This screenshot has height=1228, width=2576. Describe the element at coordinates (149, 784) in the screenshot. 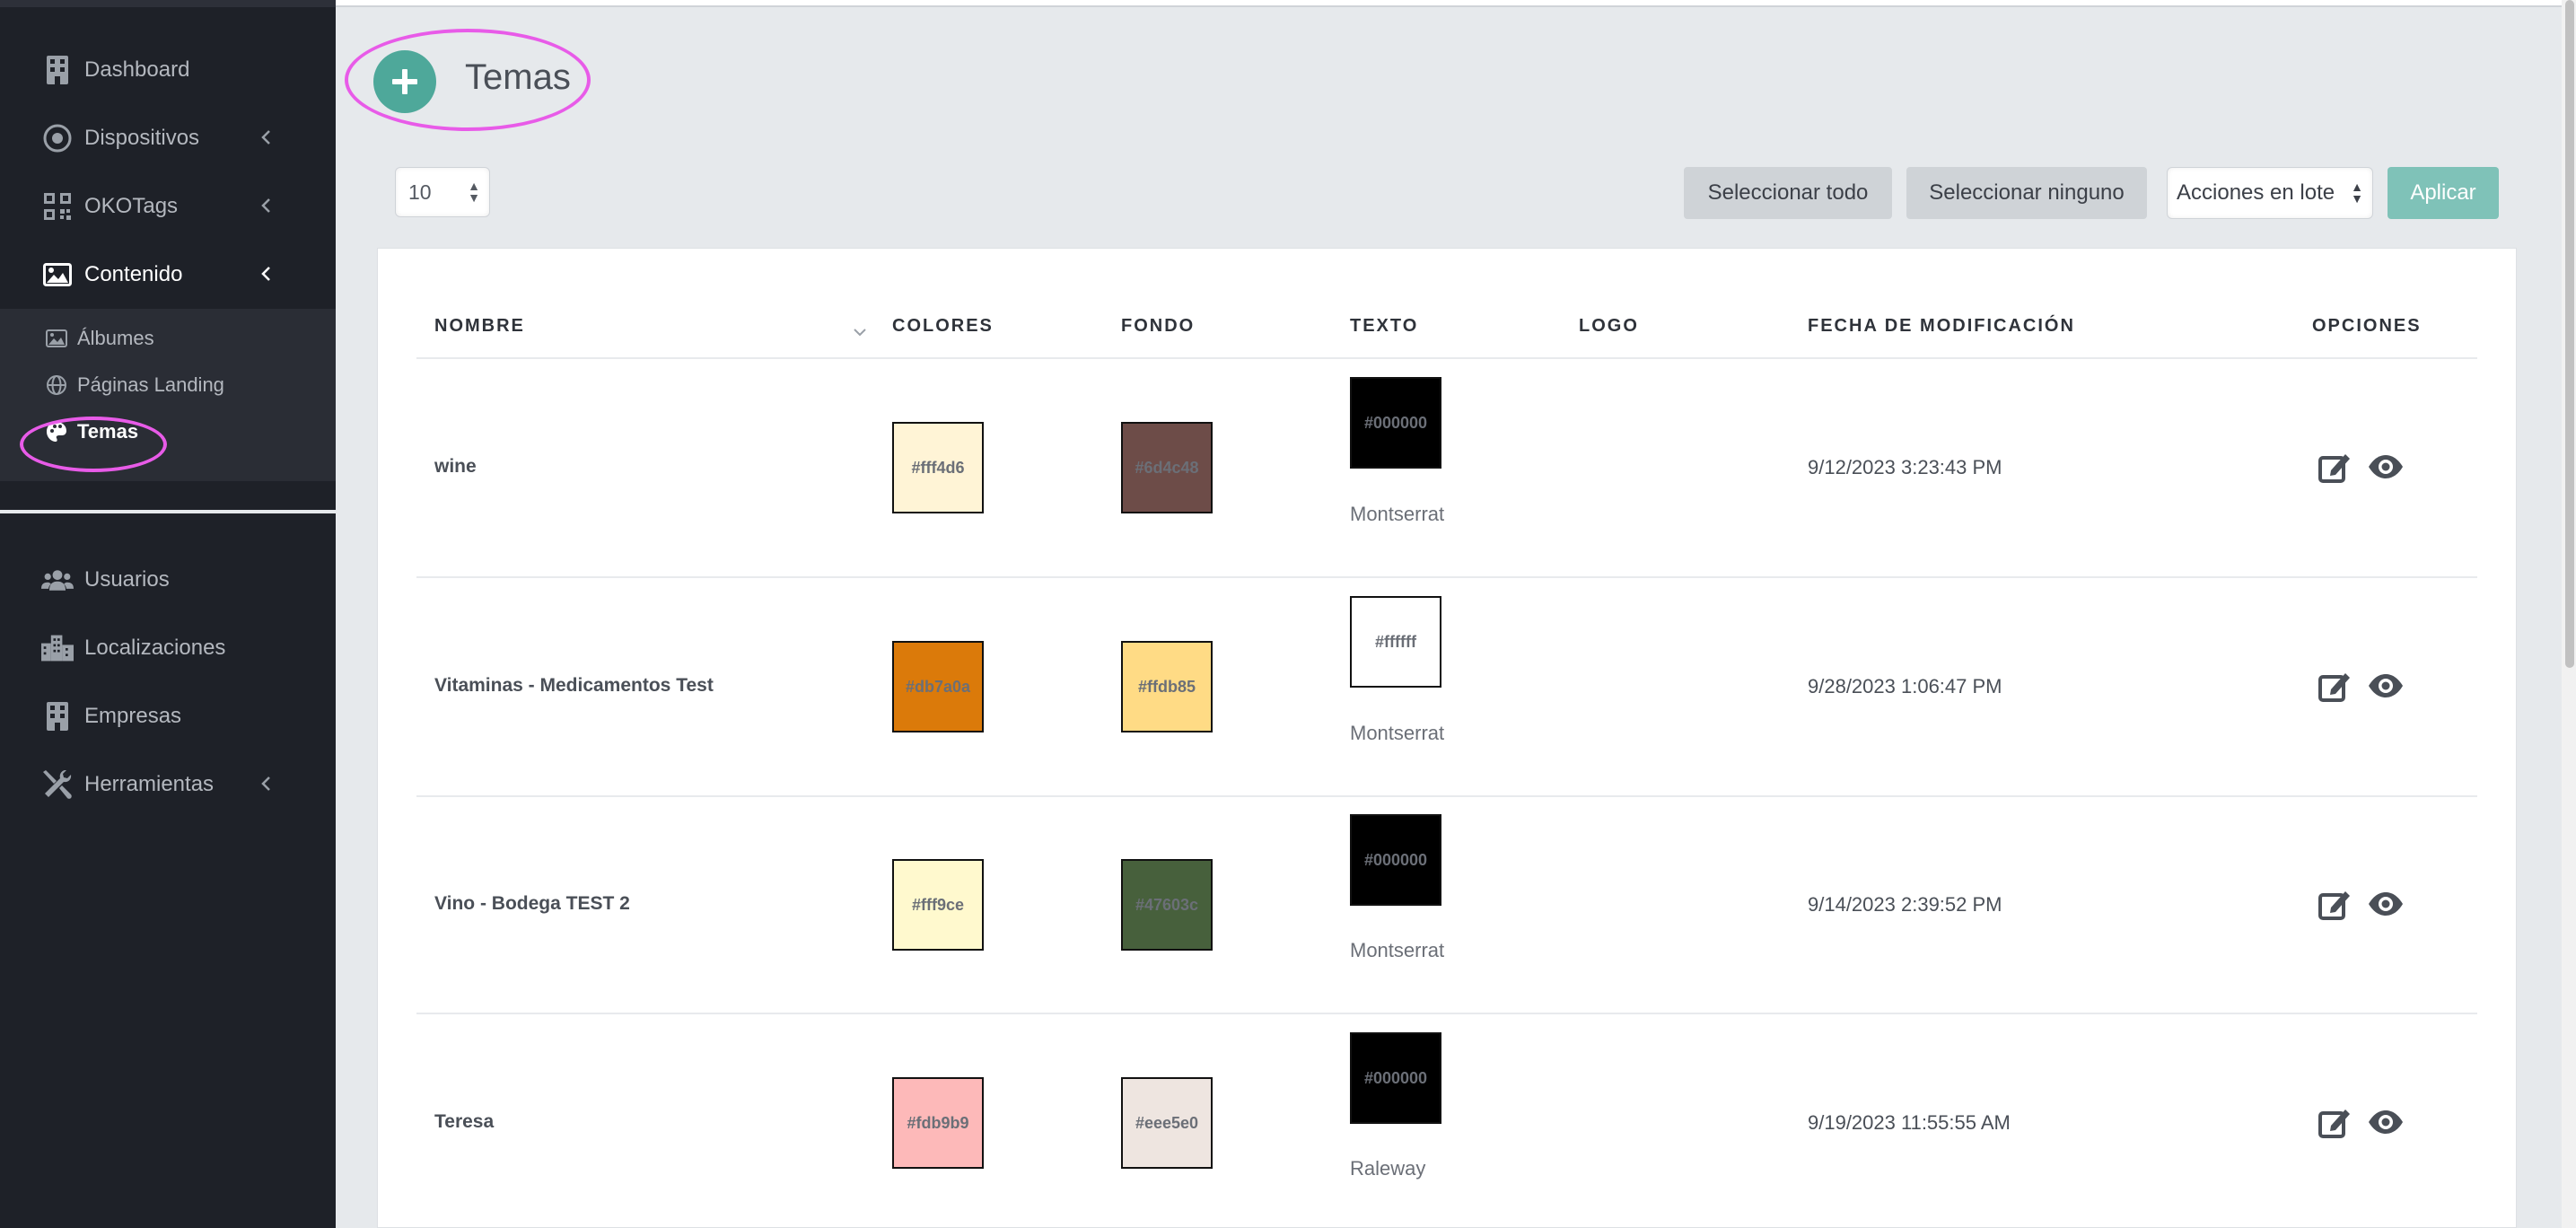

I see `sidebar-item-label: Herramientas` at that location.